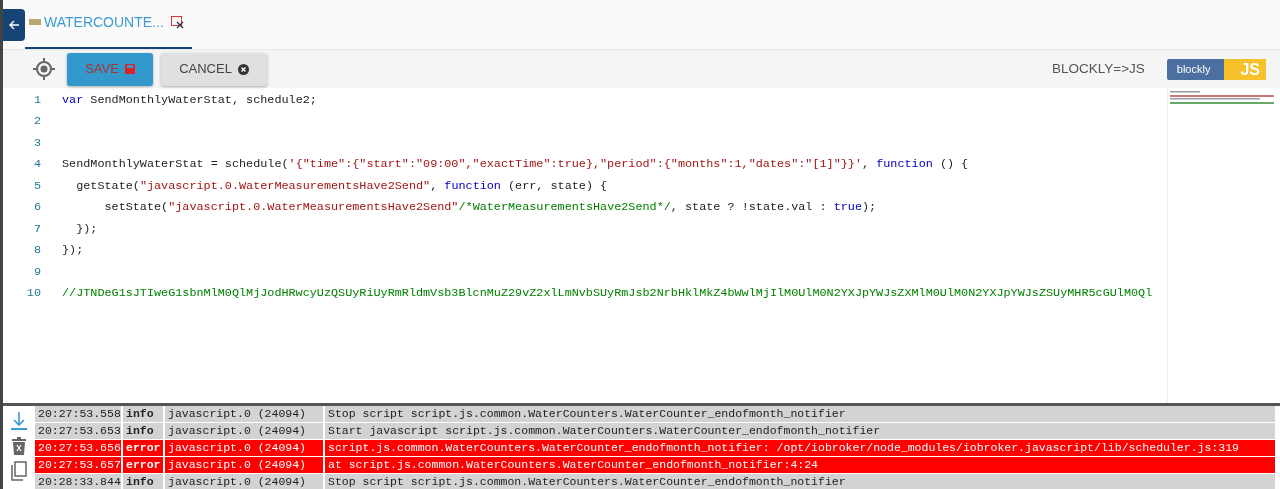 This screenshot has height=489, width=1280. I want to click on trash-icon, so click(19, 446).